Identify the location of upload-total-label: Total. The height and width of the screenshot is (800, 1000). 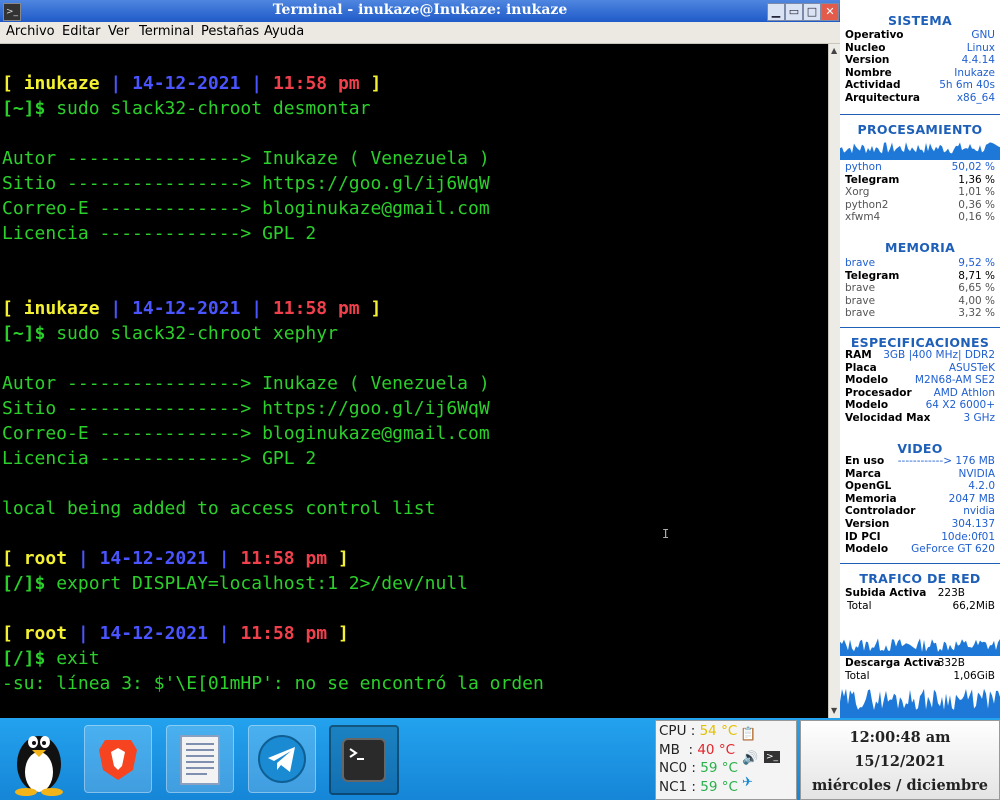
(859, 606).